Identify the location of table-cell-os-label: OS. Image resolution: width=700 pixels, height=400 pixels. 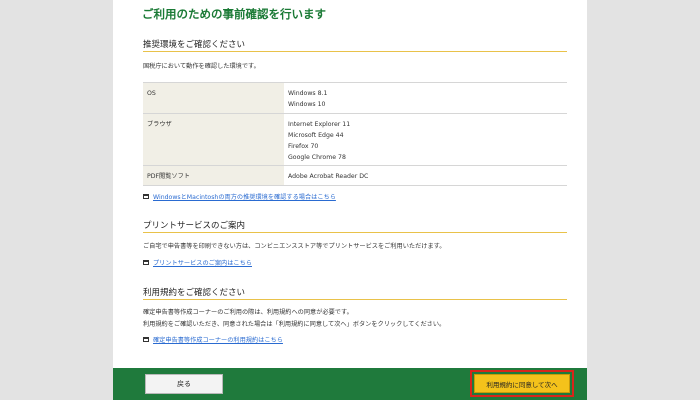
(213, 98).